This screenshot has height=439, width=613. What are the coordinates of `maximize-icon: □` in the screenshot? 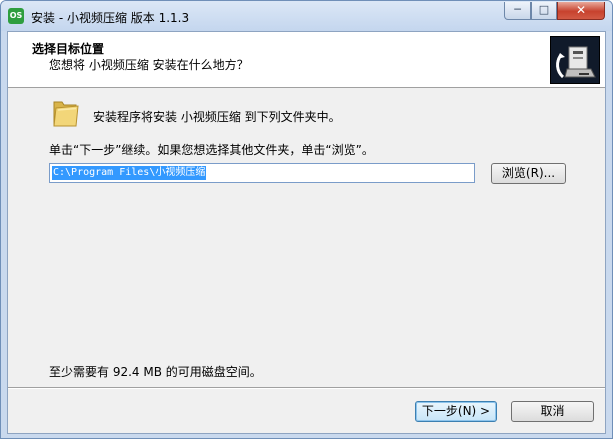 It's located at (544, 9).